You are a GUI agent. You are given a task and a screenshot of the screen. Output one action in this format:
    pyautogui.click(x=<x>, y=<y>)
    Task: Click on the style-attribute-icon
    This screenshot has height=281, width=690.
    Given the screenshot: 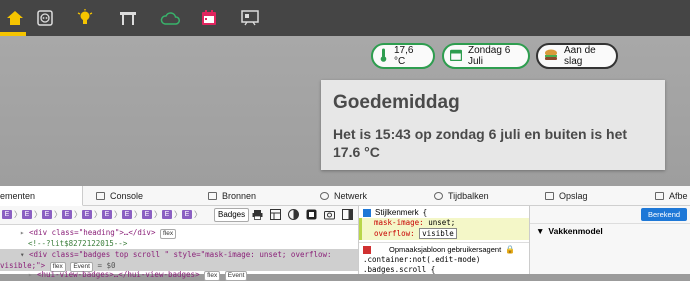 What is the action you would take?
    pyautogui.click(x=367, y=212)
    